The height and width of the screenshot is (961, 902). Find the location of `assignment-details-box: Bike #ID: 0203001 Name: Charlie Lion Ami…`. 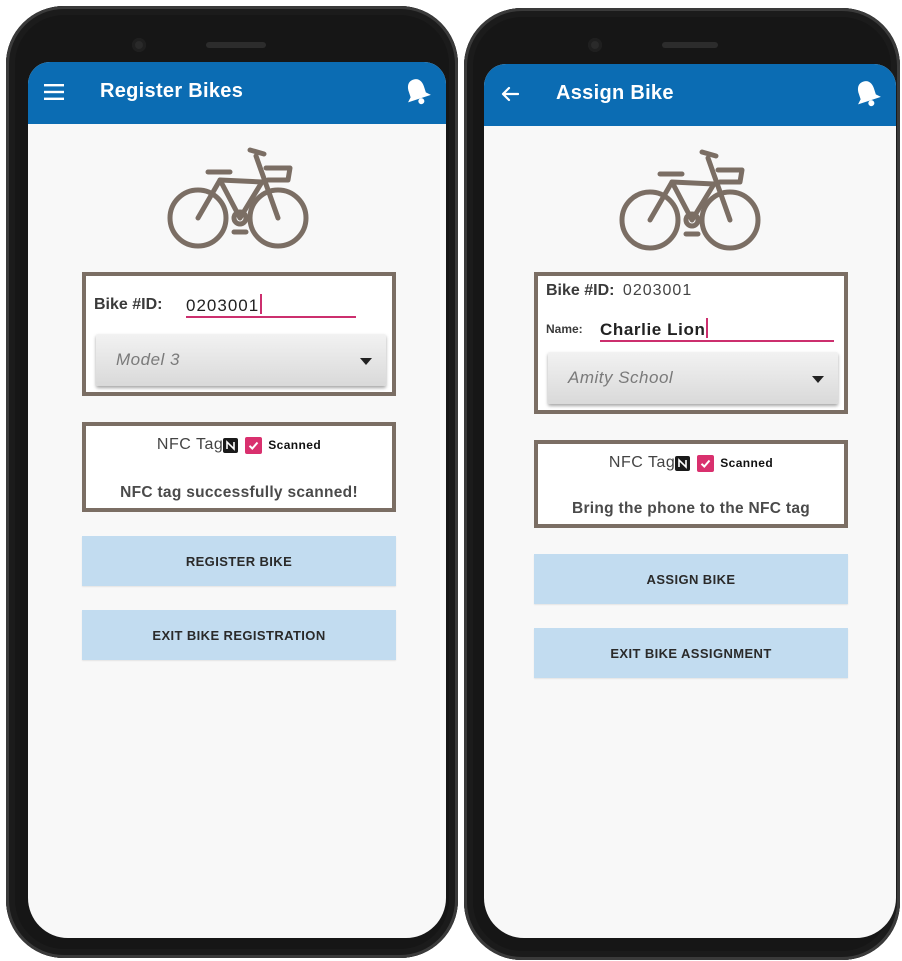

assignment-details-box: Bike #ID: 0203001 Name: Charlie Lion Ami… is located at coordinates (691, 343).